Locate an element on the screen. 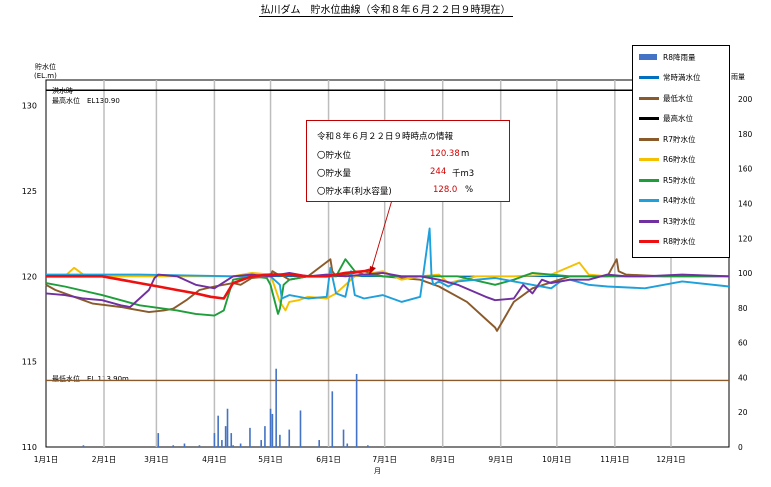  y-left-tick-label: 110 is located at coordinates (29, 447).